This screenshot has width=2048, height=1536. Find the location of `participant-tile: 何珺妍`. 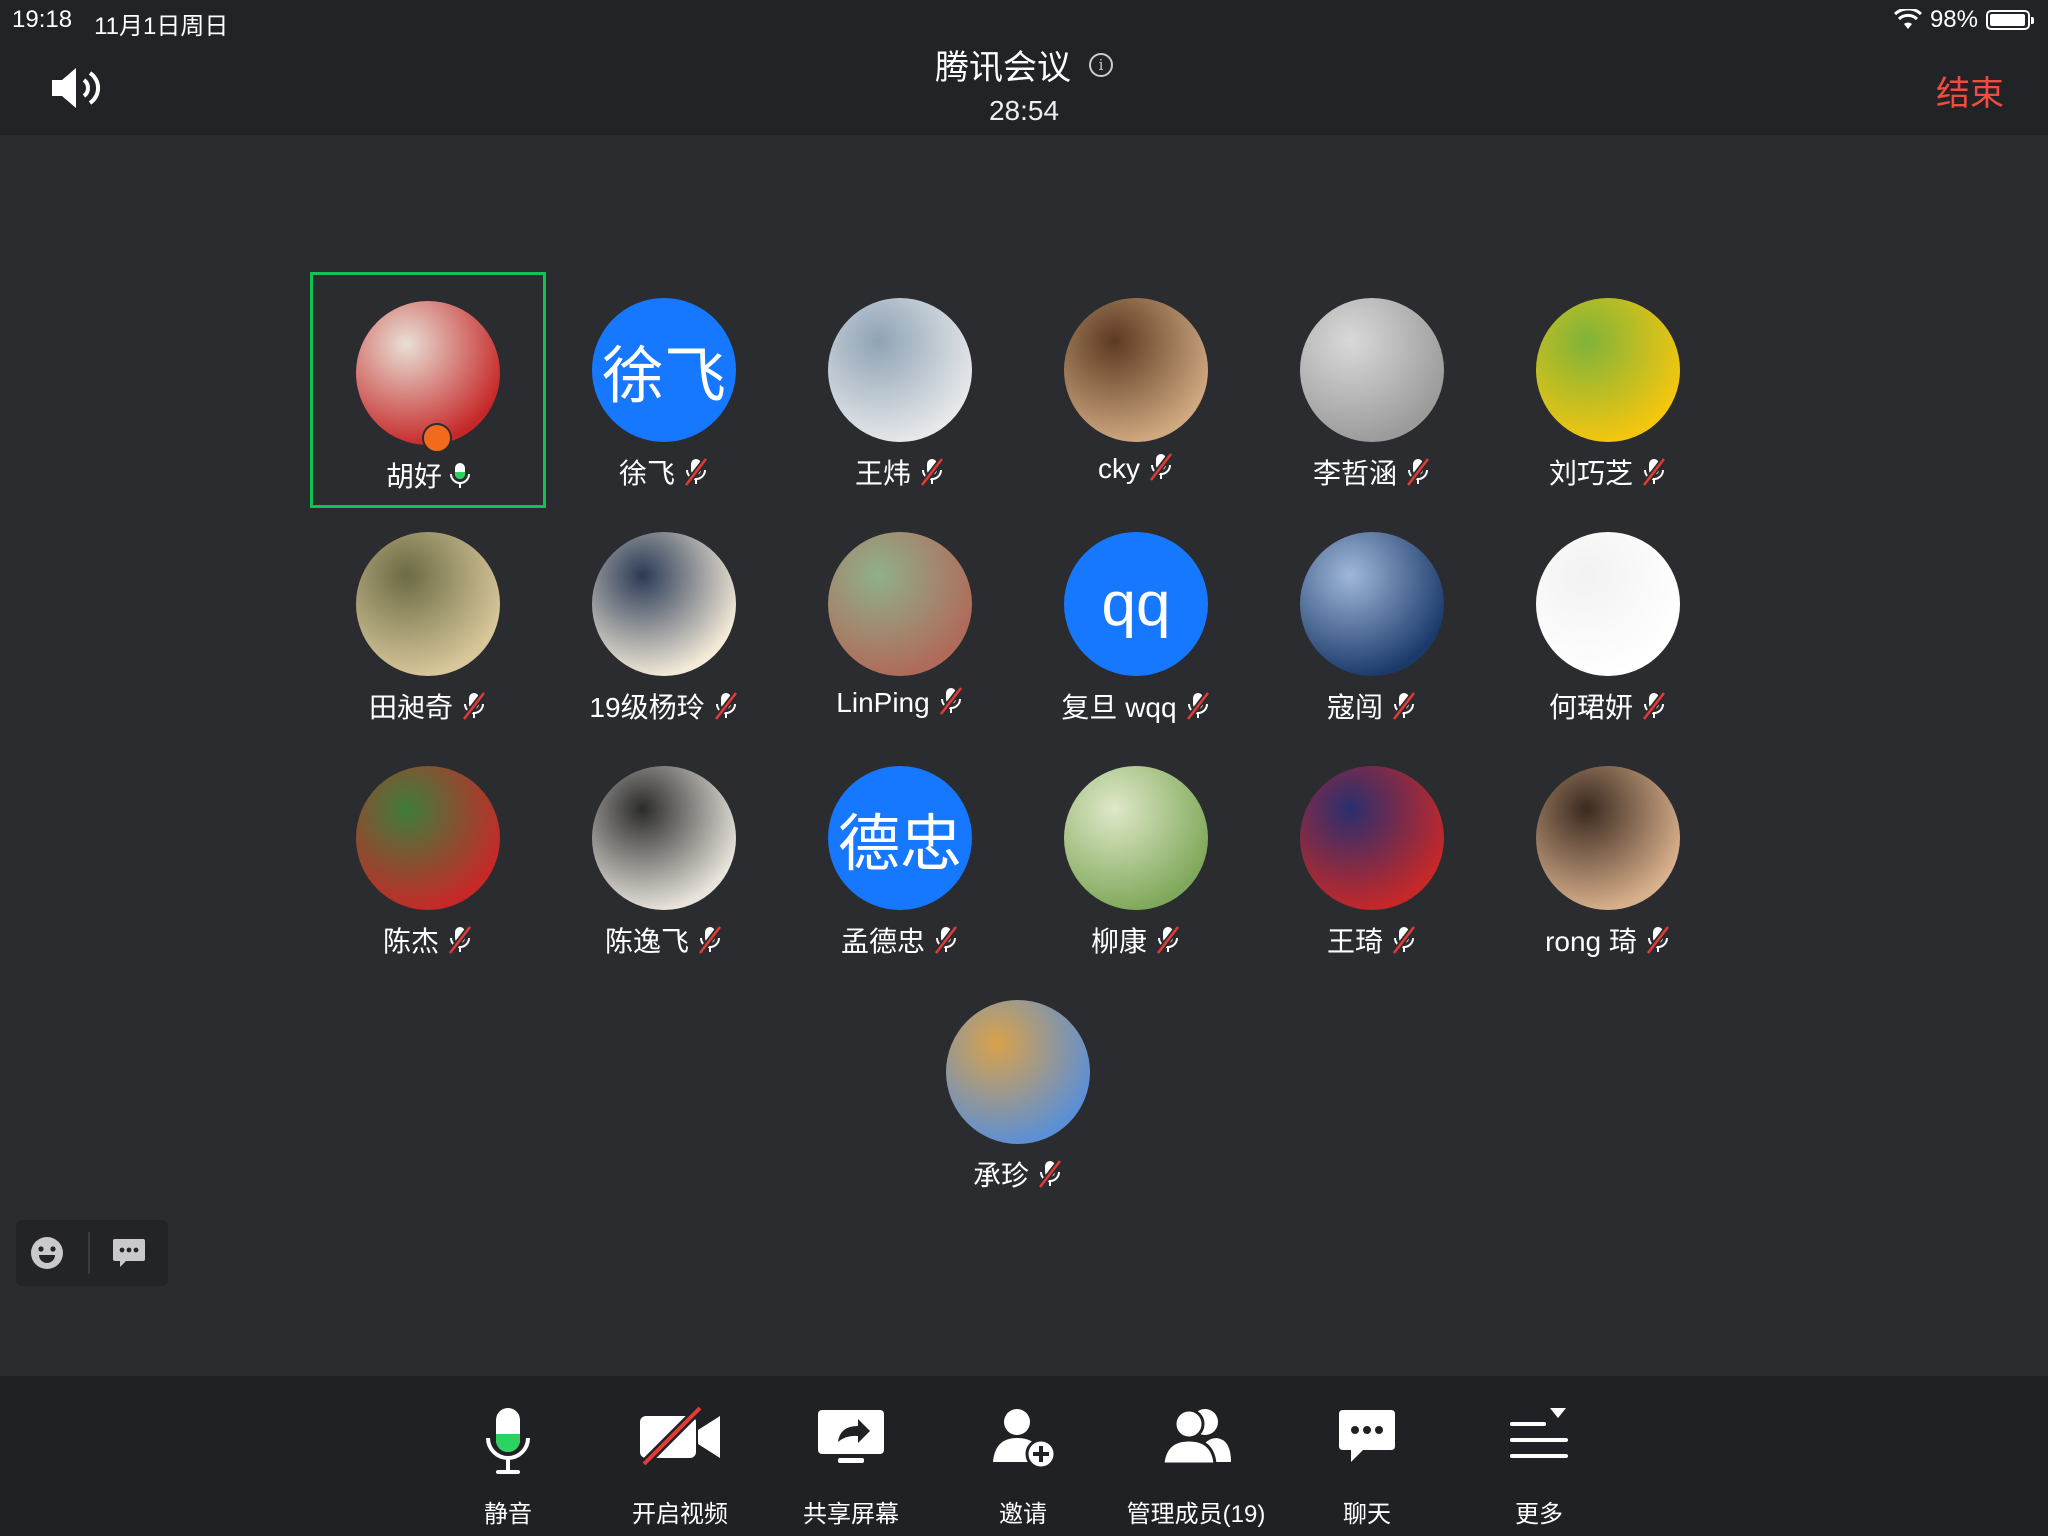

participant-tile: 何珺妍 is located at coordinates (1608, 624).